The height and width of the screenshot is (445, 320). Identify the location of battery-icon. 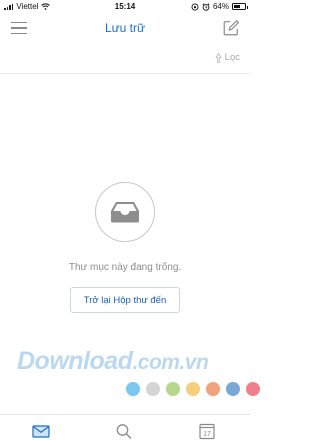
(240, 6).